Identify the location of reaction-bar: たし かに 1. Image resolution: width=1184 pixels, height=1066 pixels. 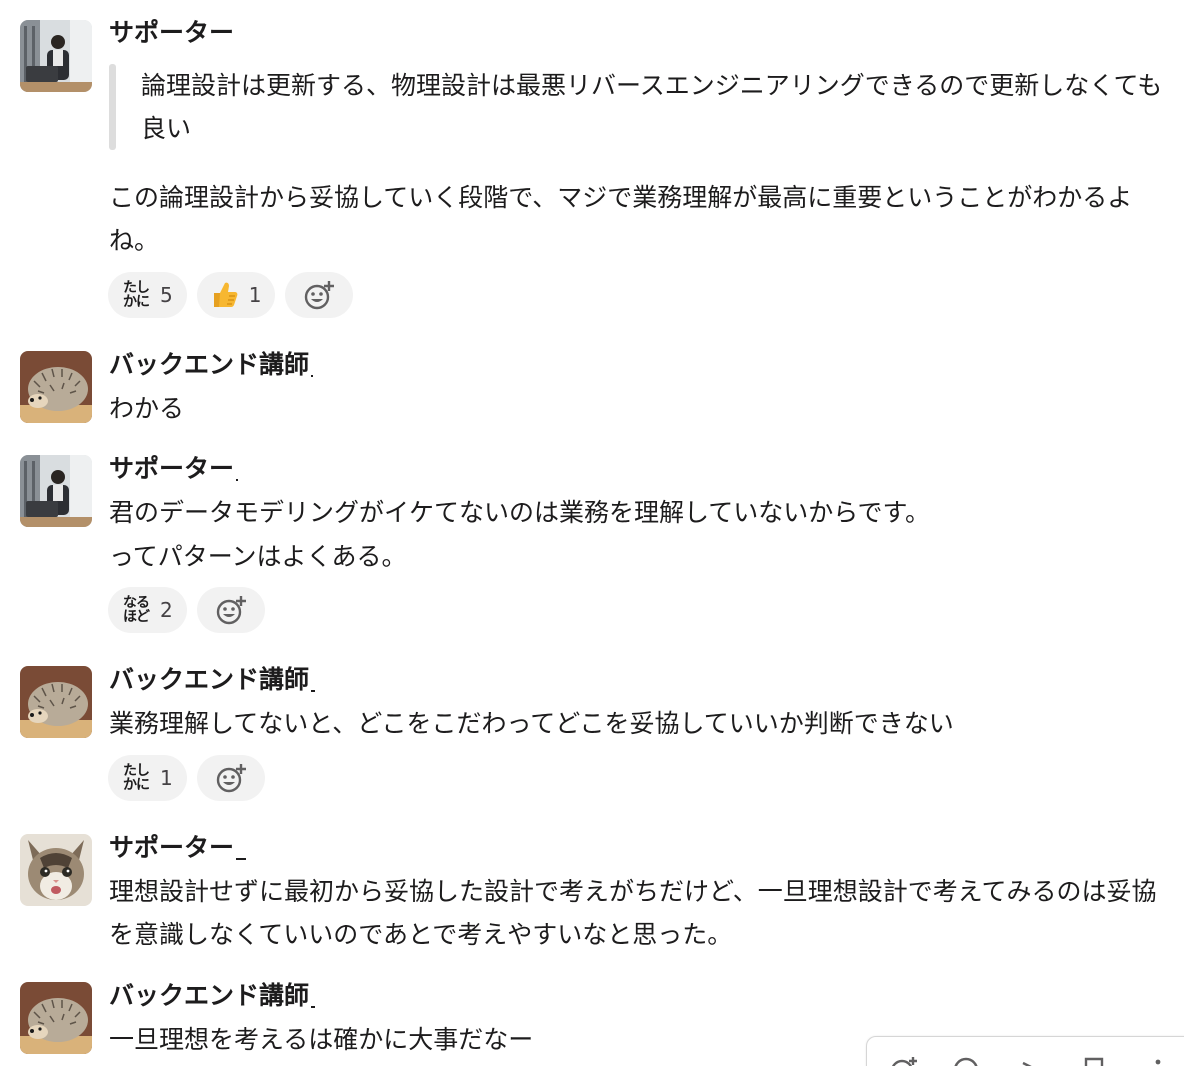
(186, 778).